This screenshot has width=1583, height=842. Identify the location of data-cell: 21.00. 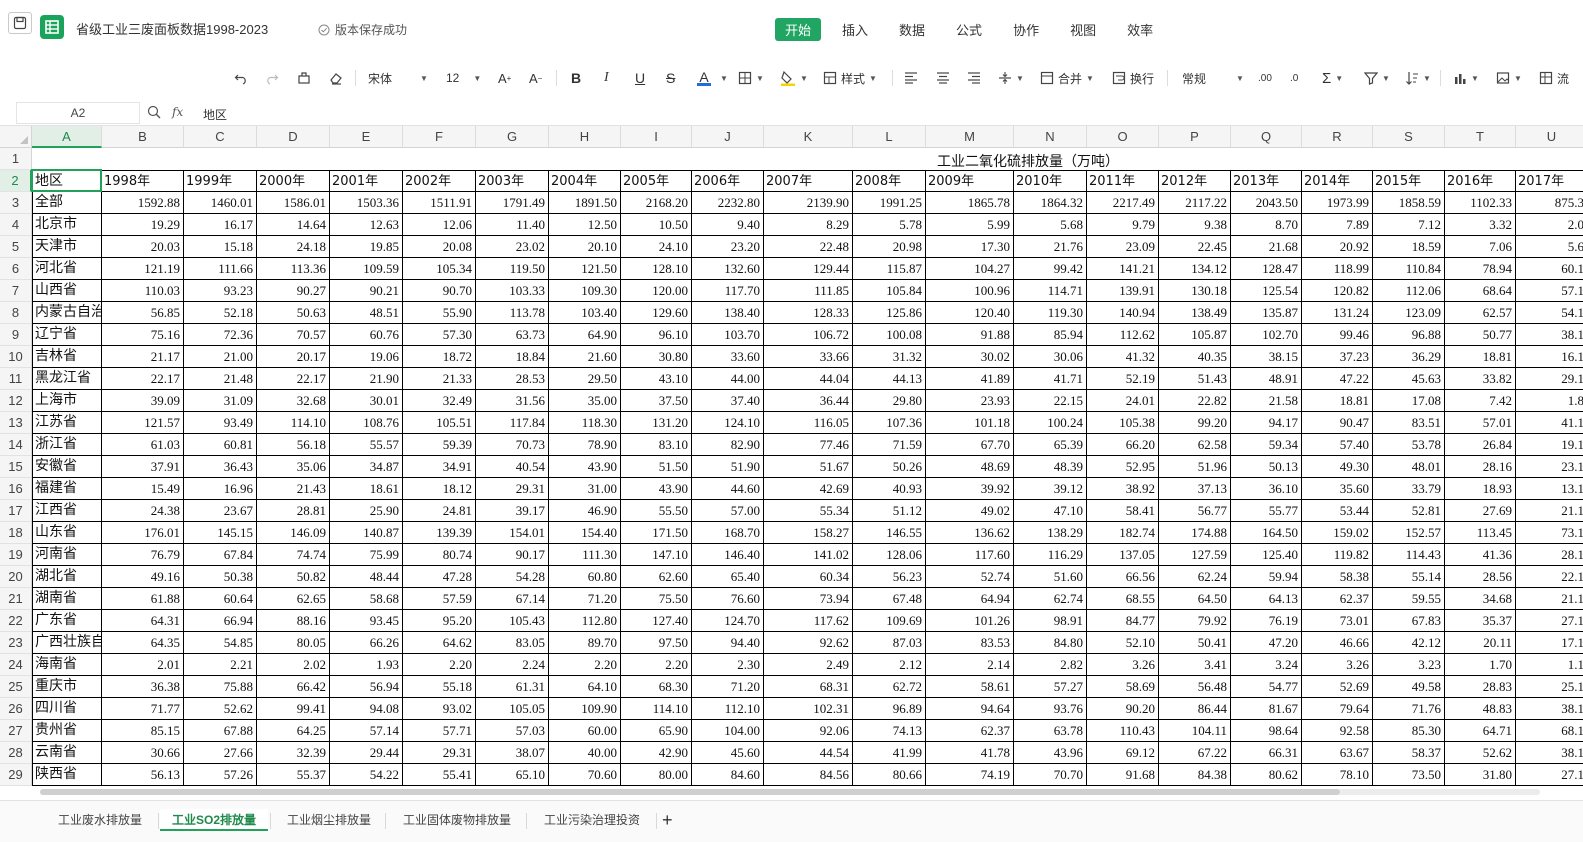
(220, 357).